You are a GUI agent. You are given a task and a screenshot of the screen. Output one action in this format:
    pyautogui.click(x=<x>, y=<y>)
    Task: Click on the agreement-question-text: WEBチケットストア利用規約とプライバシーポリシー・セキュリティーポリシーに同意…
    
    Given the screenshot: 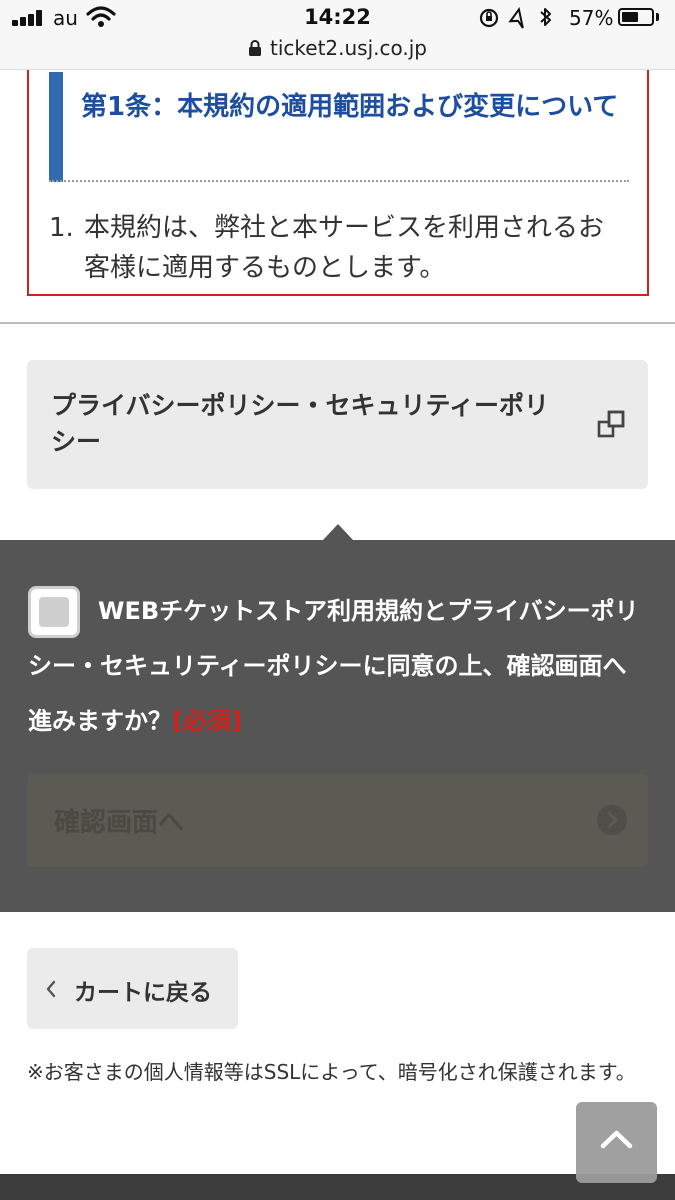 What is the action you would take?
    pyautogui.click(x=333, y=666)
    